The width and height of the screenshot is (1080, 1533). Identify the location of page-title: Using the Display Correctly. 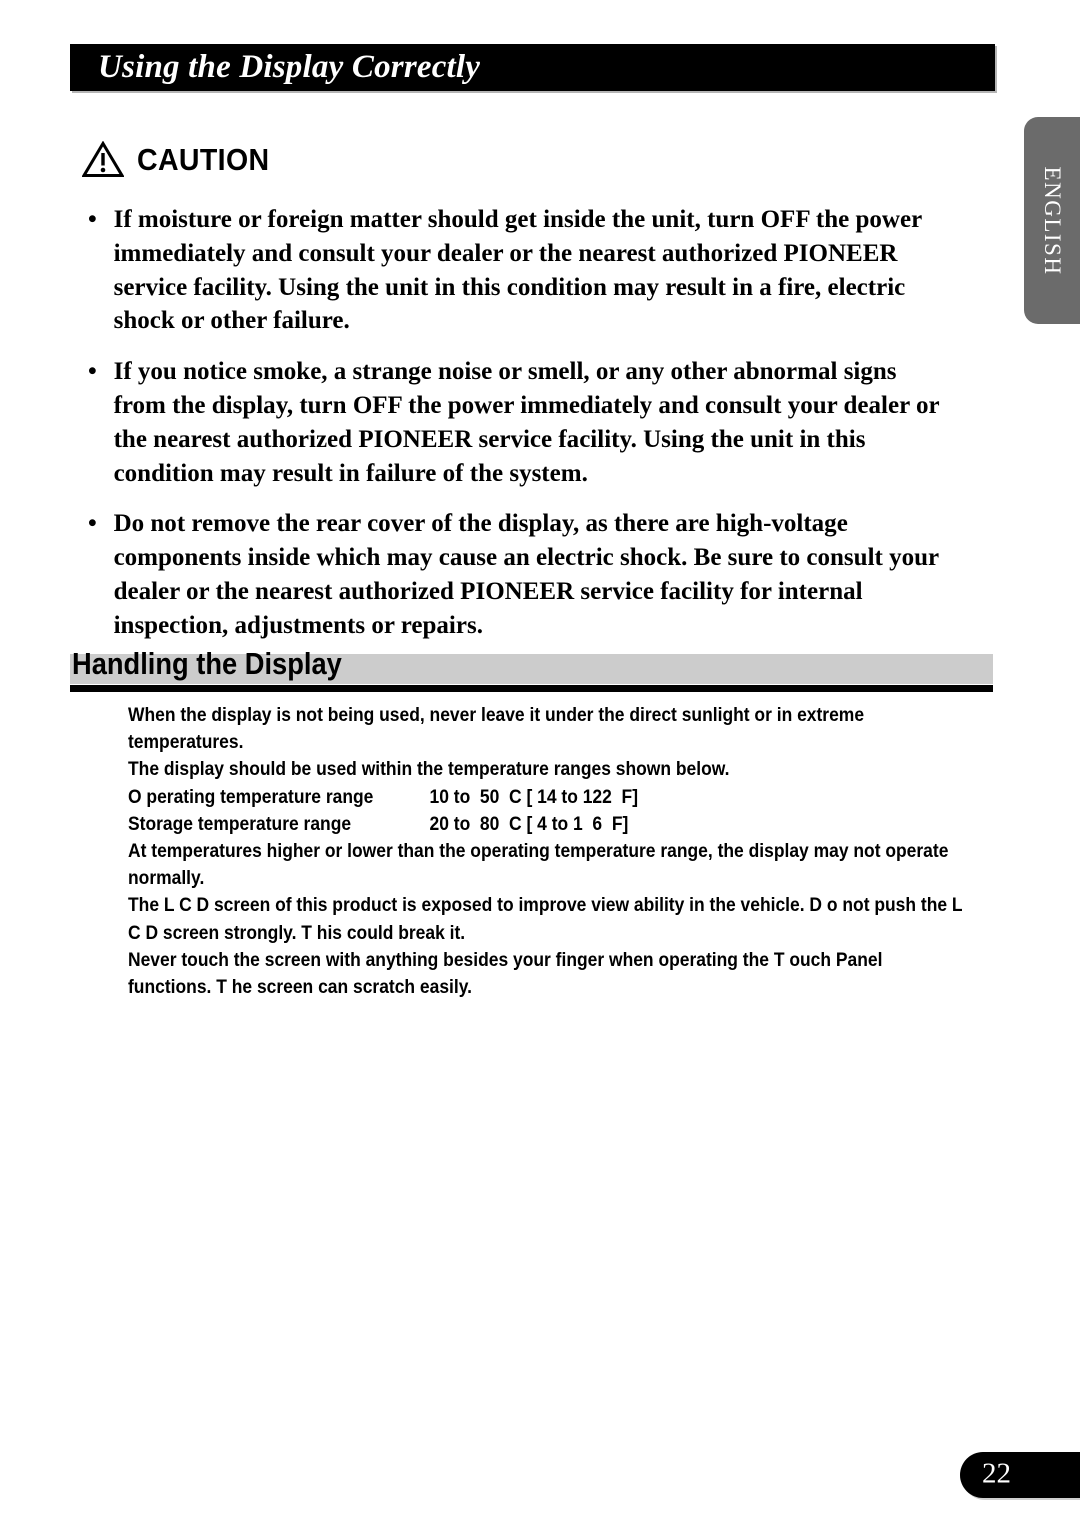
(289, 66).